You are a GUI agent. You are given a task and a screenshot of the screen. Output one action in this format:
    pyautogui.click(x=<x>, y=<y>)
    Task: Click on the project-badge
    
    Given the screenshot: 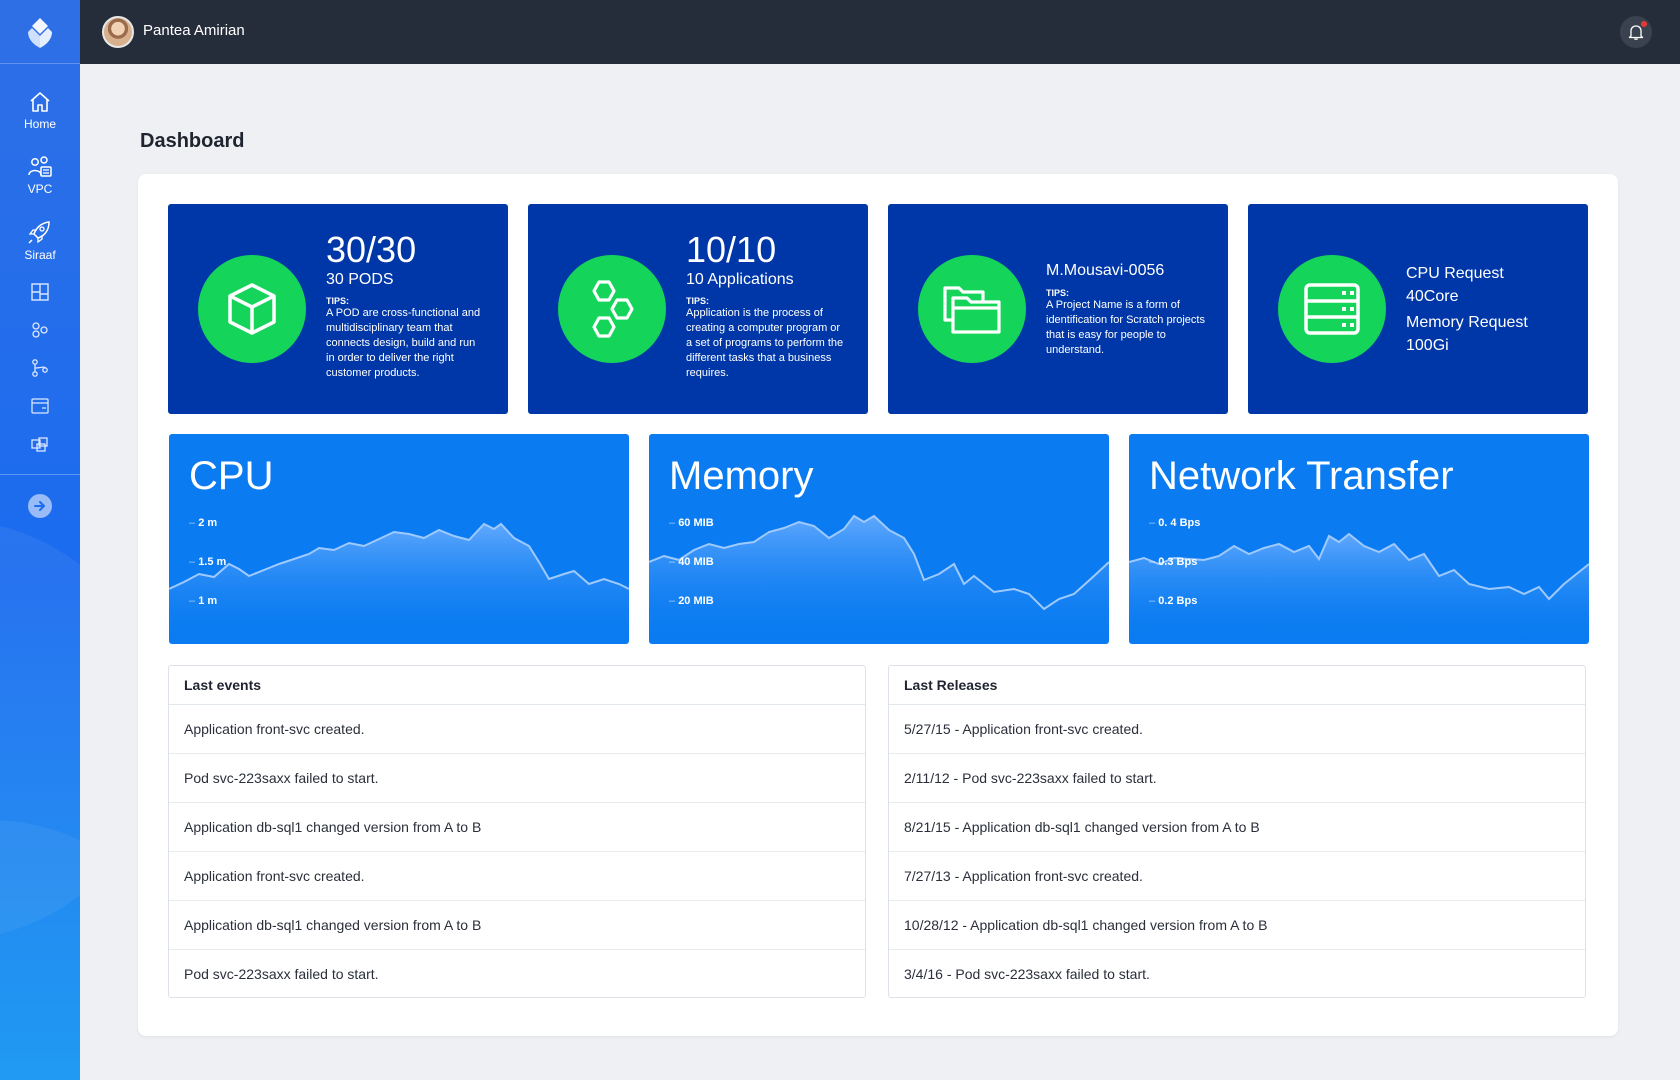 What is the action you would take?
    pyautogui.click(x=972, y=309)
    